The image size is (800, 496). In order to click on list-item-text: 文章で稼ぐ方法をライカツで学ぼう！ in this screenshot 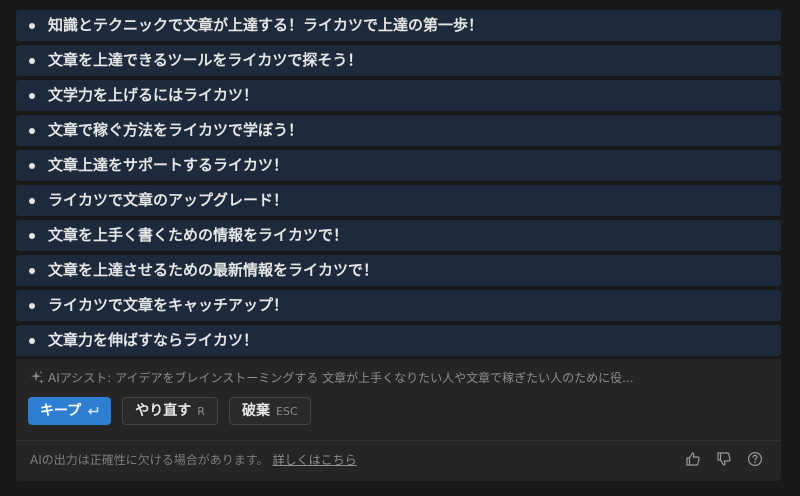, I will do `click(176, 130)`.